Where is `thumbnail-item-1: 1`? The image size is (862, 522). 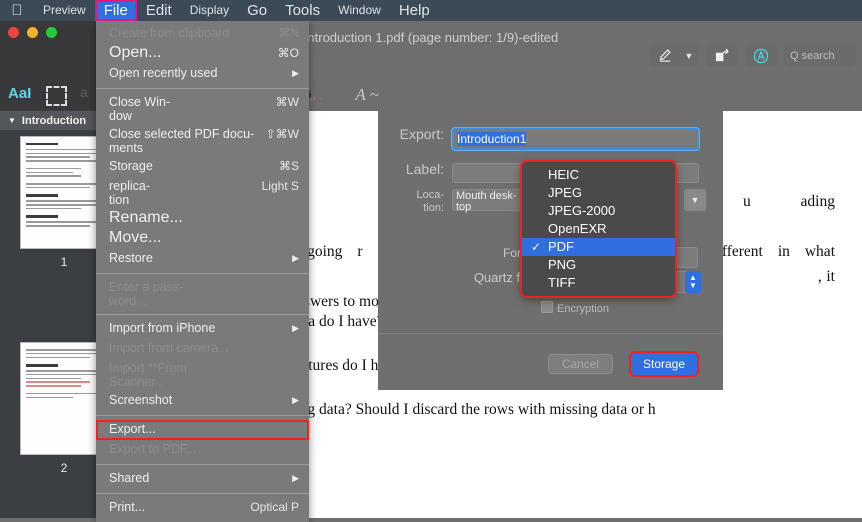 thumbnail-item-1: 1 is located at coordinates (64, 202).